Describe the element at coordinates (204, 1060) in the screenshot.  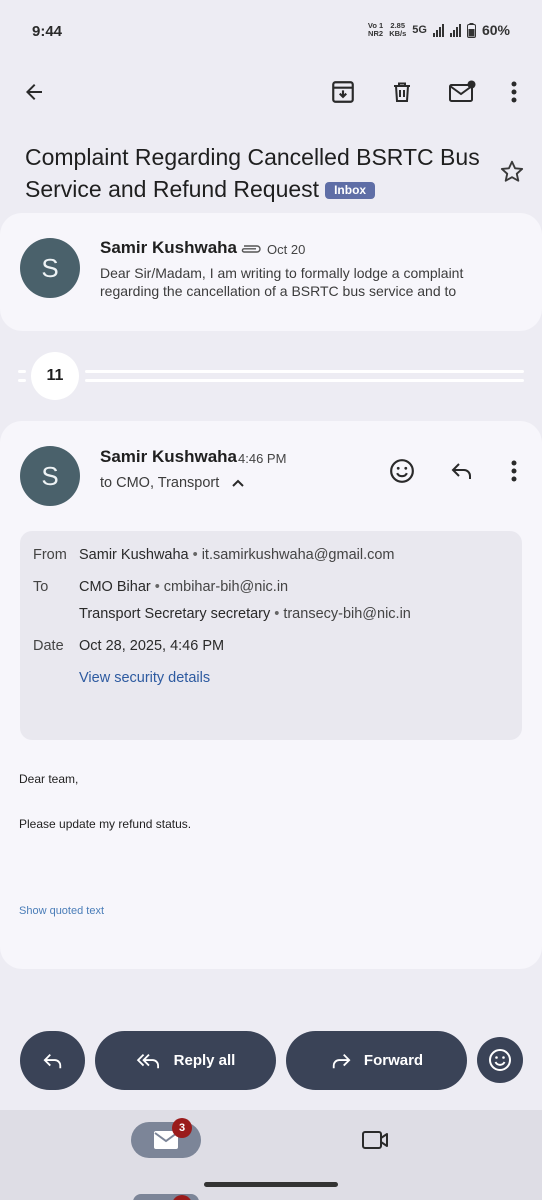
I see `reply-all-label: Reply all` at that location.